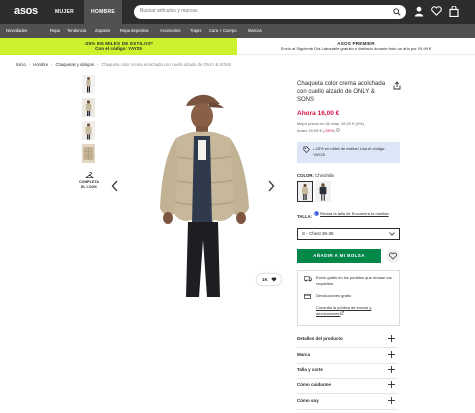 The height and width of the screenshot is (413, 475). I want to click on previous-price-suffix: ), so click(334, 130).